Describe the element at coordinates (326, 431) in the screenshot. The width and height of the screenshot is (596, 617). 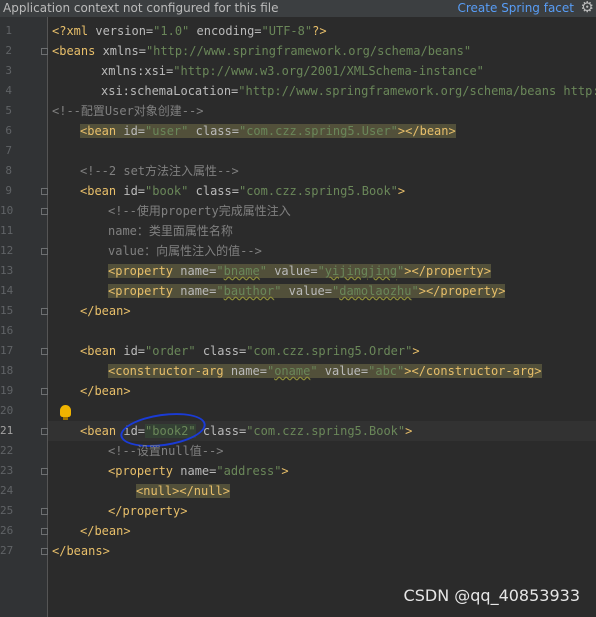
I see `attr-value: "com.czz.spring5.Book"` at that location.